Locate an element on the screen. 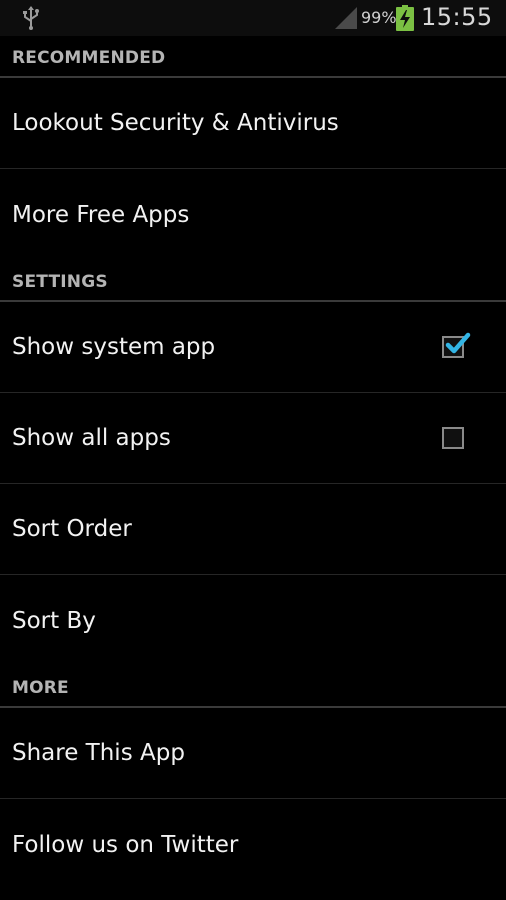  clock: 15:55 is located at coordinates (457, 17).